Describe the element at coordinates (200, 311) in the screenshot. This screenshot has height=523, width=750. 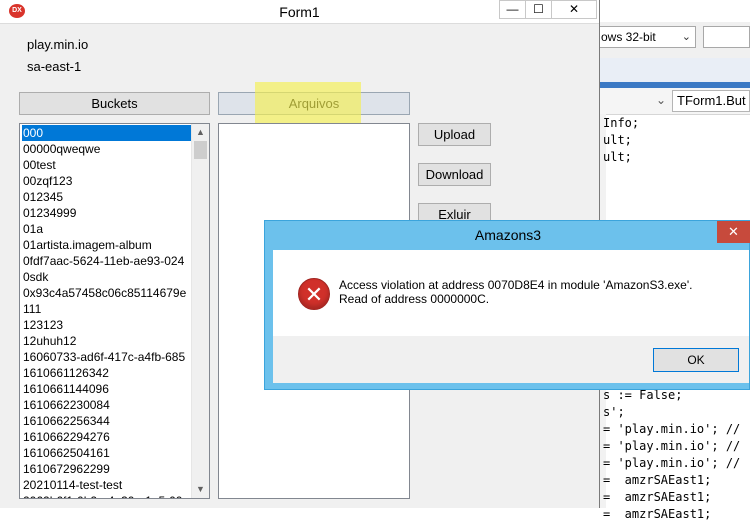
I see `vertical-scrollbar: ▲ ▼` at that location.